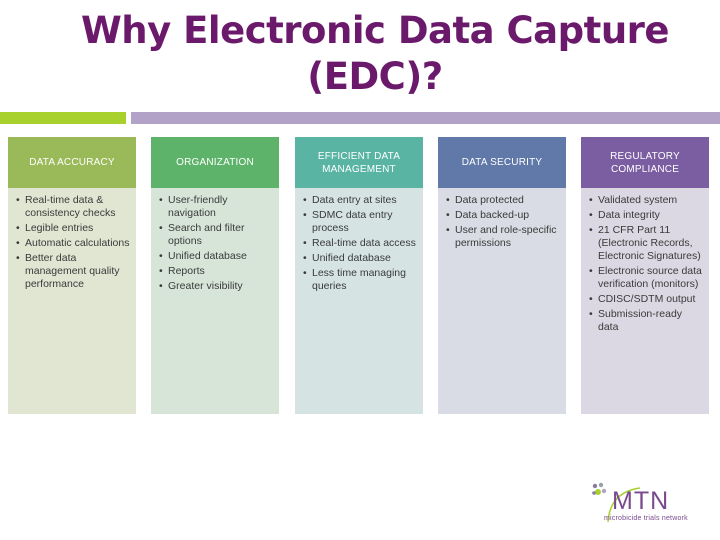 This screenshot has height=540, width=720. Describe the element at coordinates (360, 200) in the screenshot. I see `bullet-item: Data entry at sites` at that location.